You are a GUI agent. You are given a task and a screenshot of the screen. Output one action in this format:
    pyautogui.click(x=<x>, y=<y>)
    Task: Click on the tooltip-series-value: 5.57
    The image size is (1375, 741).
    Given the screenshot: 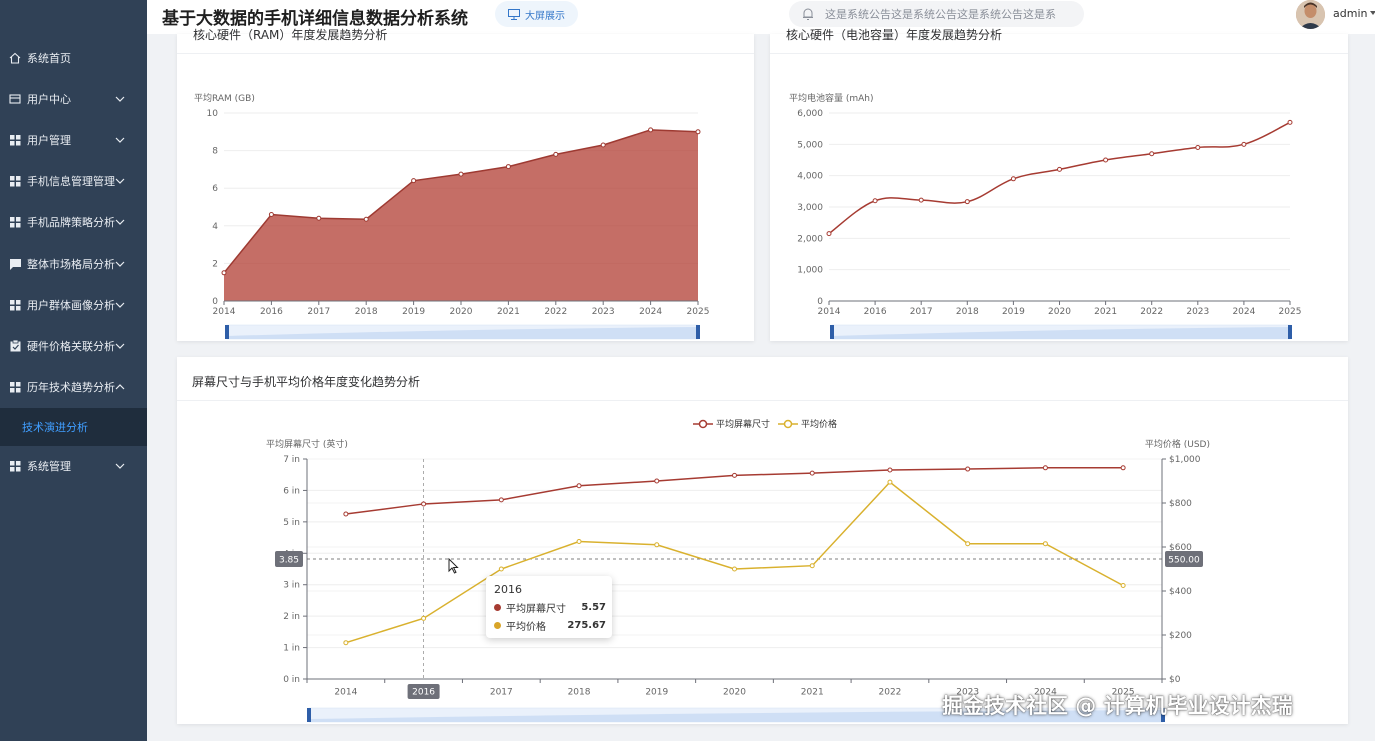 What is the action you would take?
    pyautogui.click(x=593, y=607)
    